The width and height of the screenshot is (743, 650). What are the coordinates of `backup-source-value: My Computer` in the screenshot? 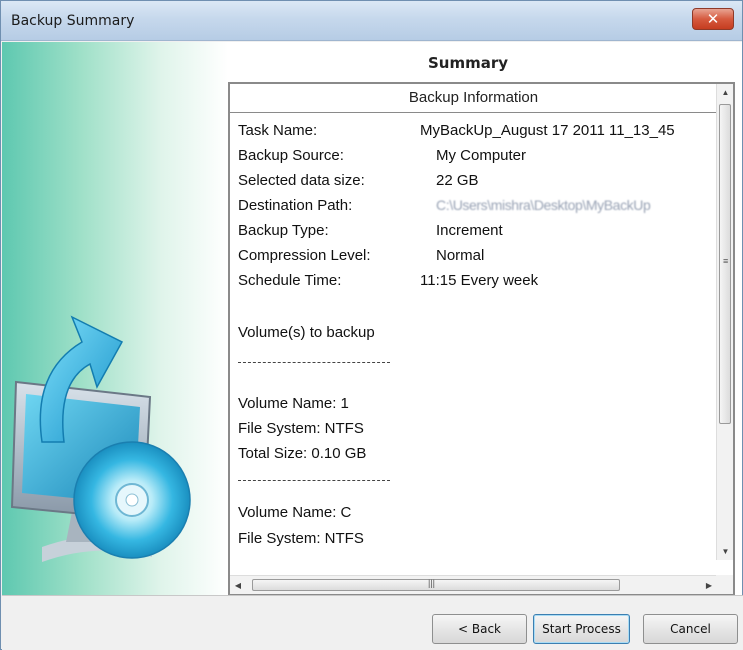 It's located at (481, 155).